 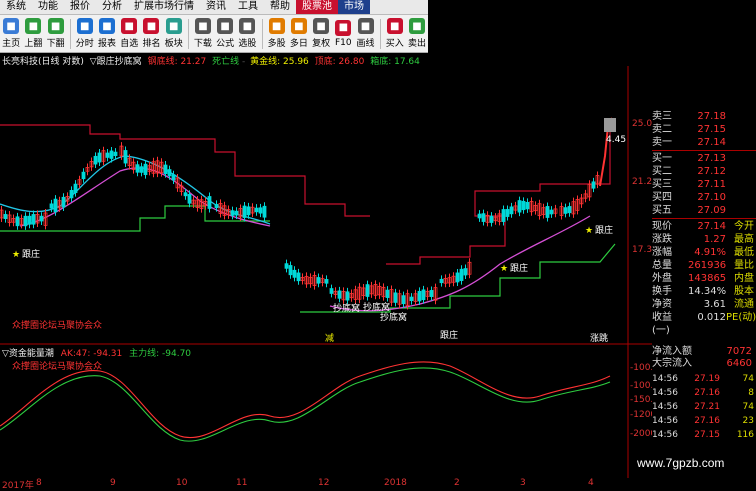 I want to click on toolbar-button-14: ■ F10, so click(x=343, y=33).